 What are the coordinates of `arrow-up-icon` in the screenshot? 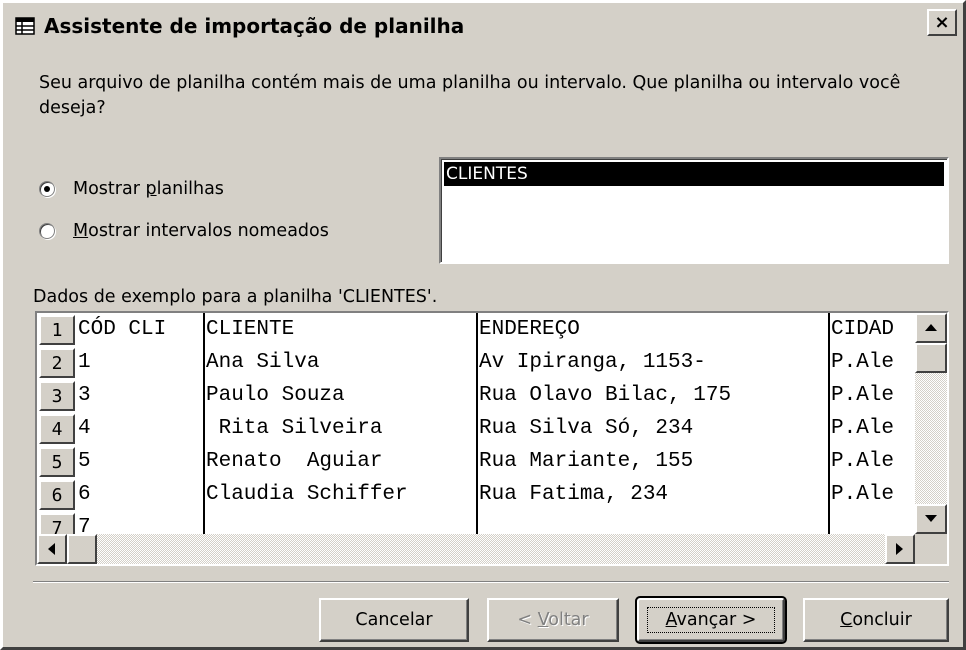 It's located at (931, 327).